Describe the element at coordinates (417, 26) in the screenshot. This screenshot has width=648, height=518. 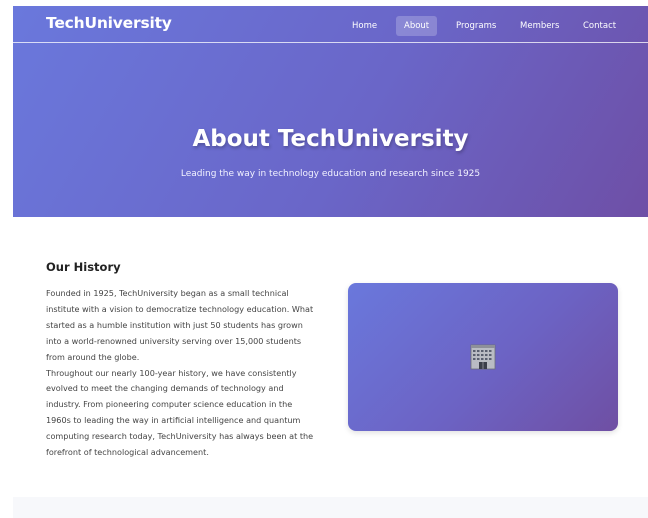
I see `nav-about: About` at that location.